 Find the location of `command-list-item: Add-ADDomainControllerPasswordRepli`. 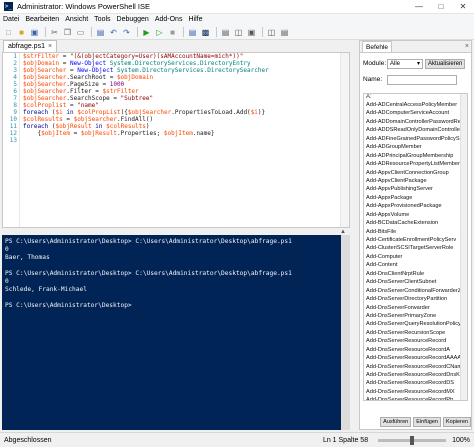

command-list-item: Add-ADDomainControllerPasswordRepli is located at coordinates (415, 122).